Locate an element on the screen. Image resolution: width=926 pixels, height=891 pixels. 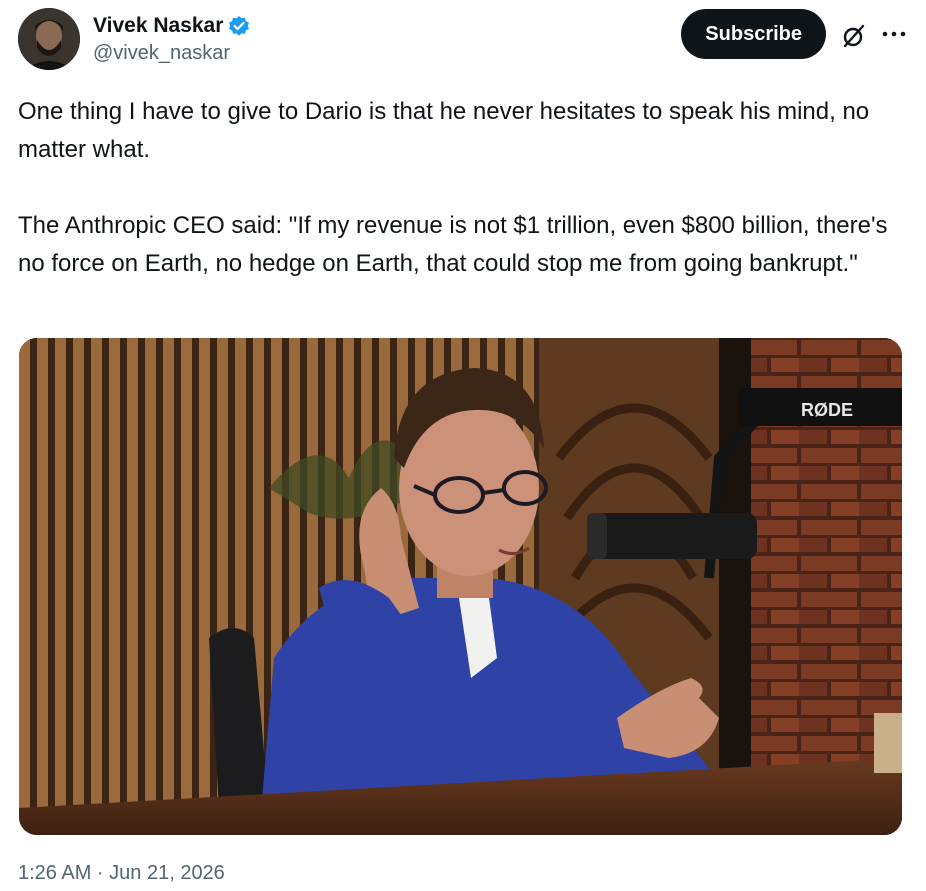
mic-brand-label: RØDE is located at coordinates (827, 410).